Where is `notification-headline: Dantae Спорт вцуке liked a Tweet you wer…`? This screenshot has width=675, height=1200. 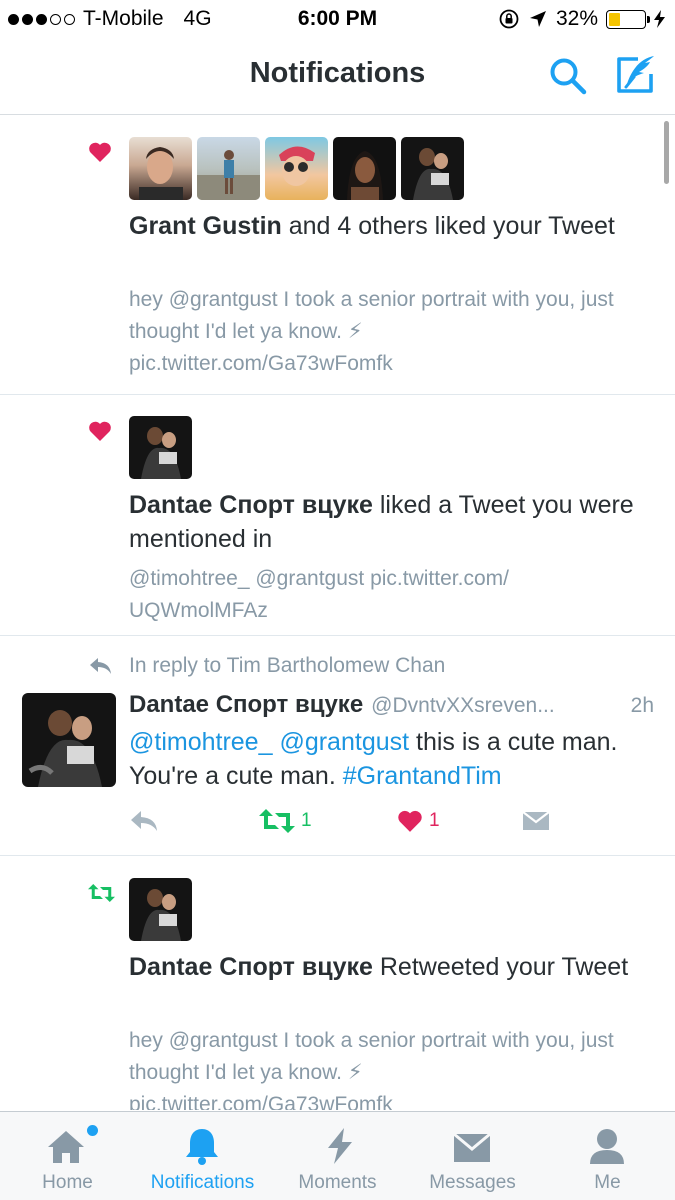
notification-headline: Dantae Спорт вцуке liked a Tweet you wer… is located at coordinates (381, 522).